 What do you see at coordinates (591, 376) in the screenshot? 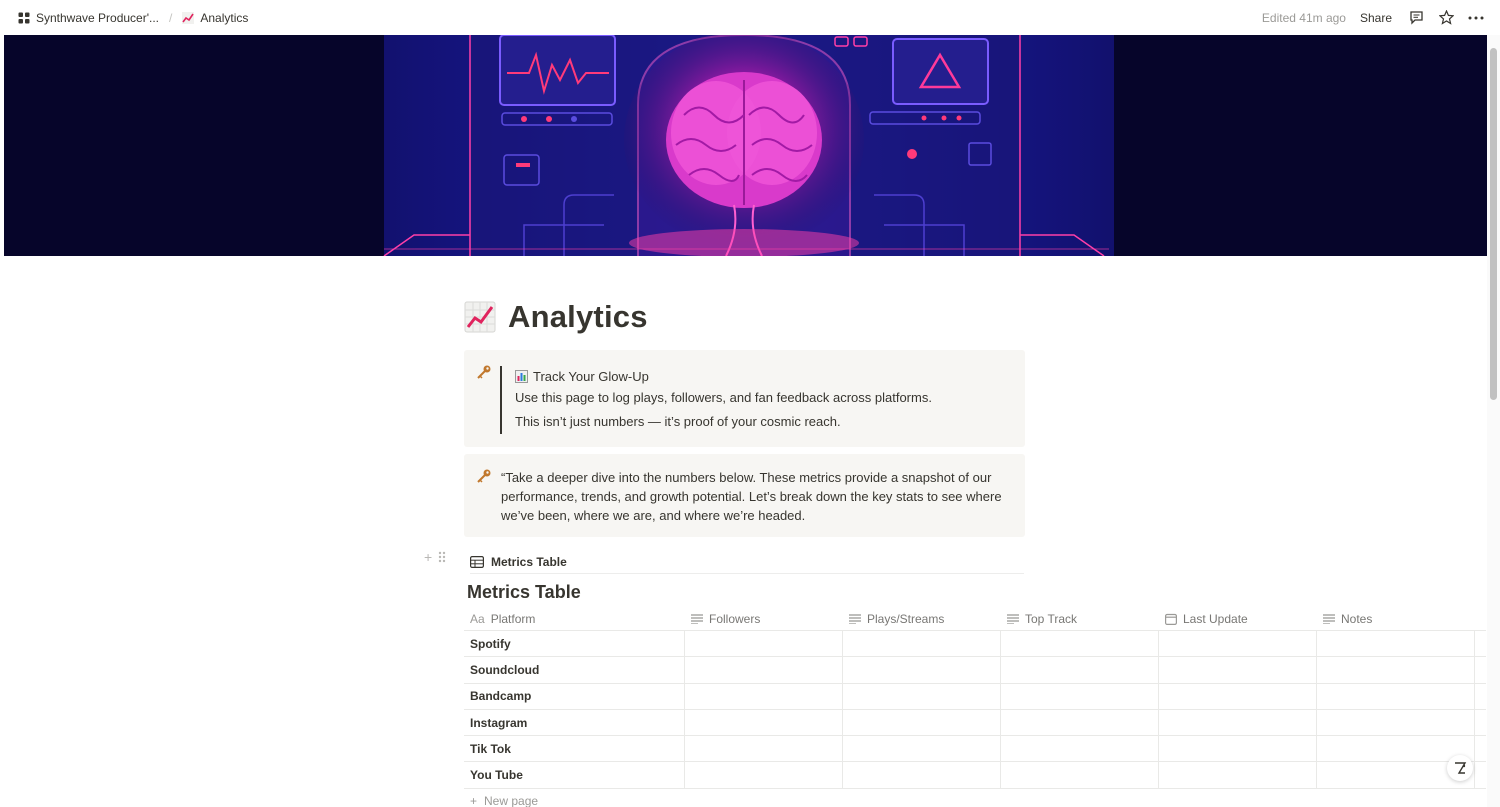
I see `callout-heading: Track Your Glow-Up` at bounding box center [591, 376].